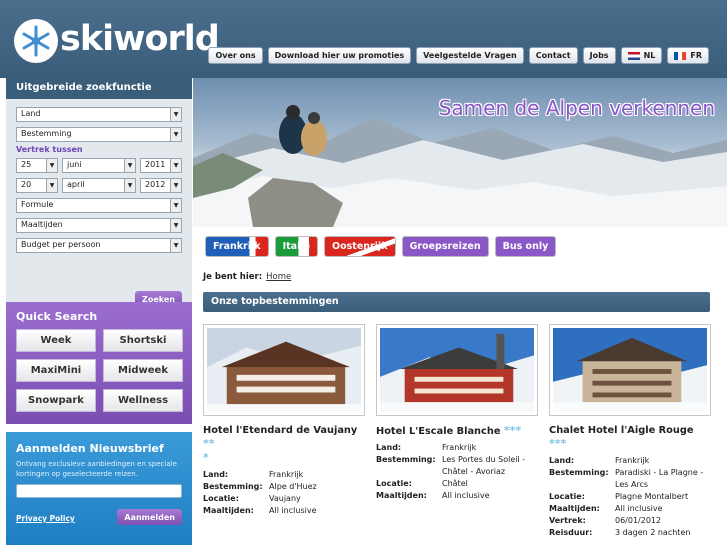 The height and width of the screenshot is (545, 727). I want to click on info-value: Les Portes du Soleil - Châtel - Avoriaz, so click(484, 465).